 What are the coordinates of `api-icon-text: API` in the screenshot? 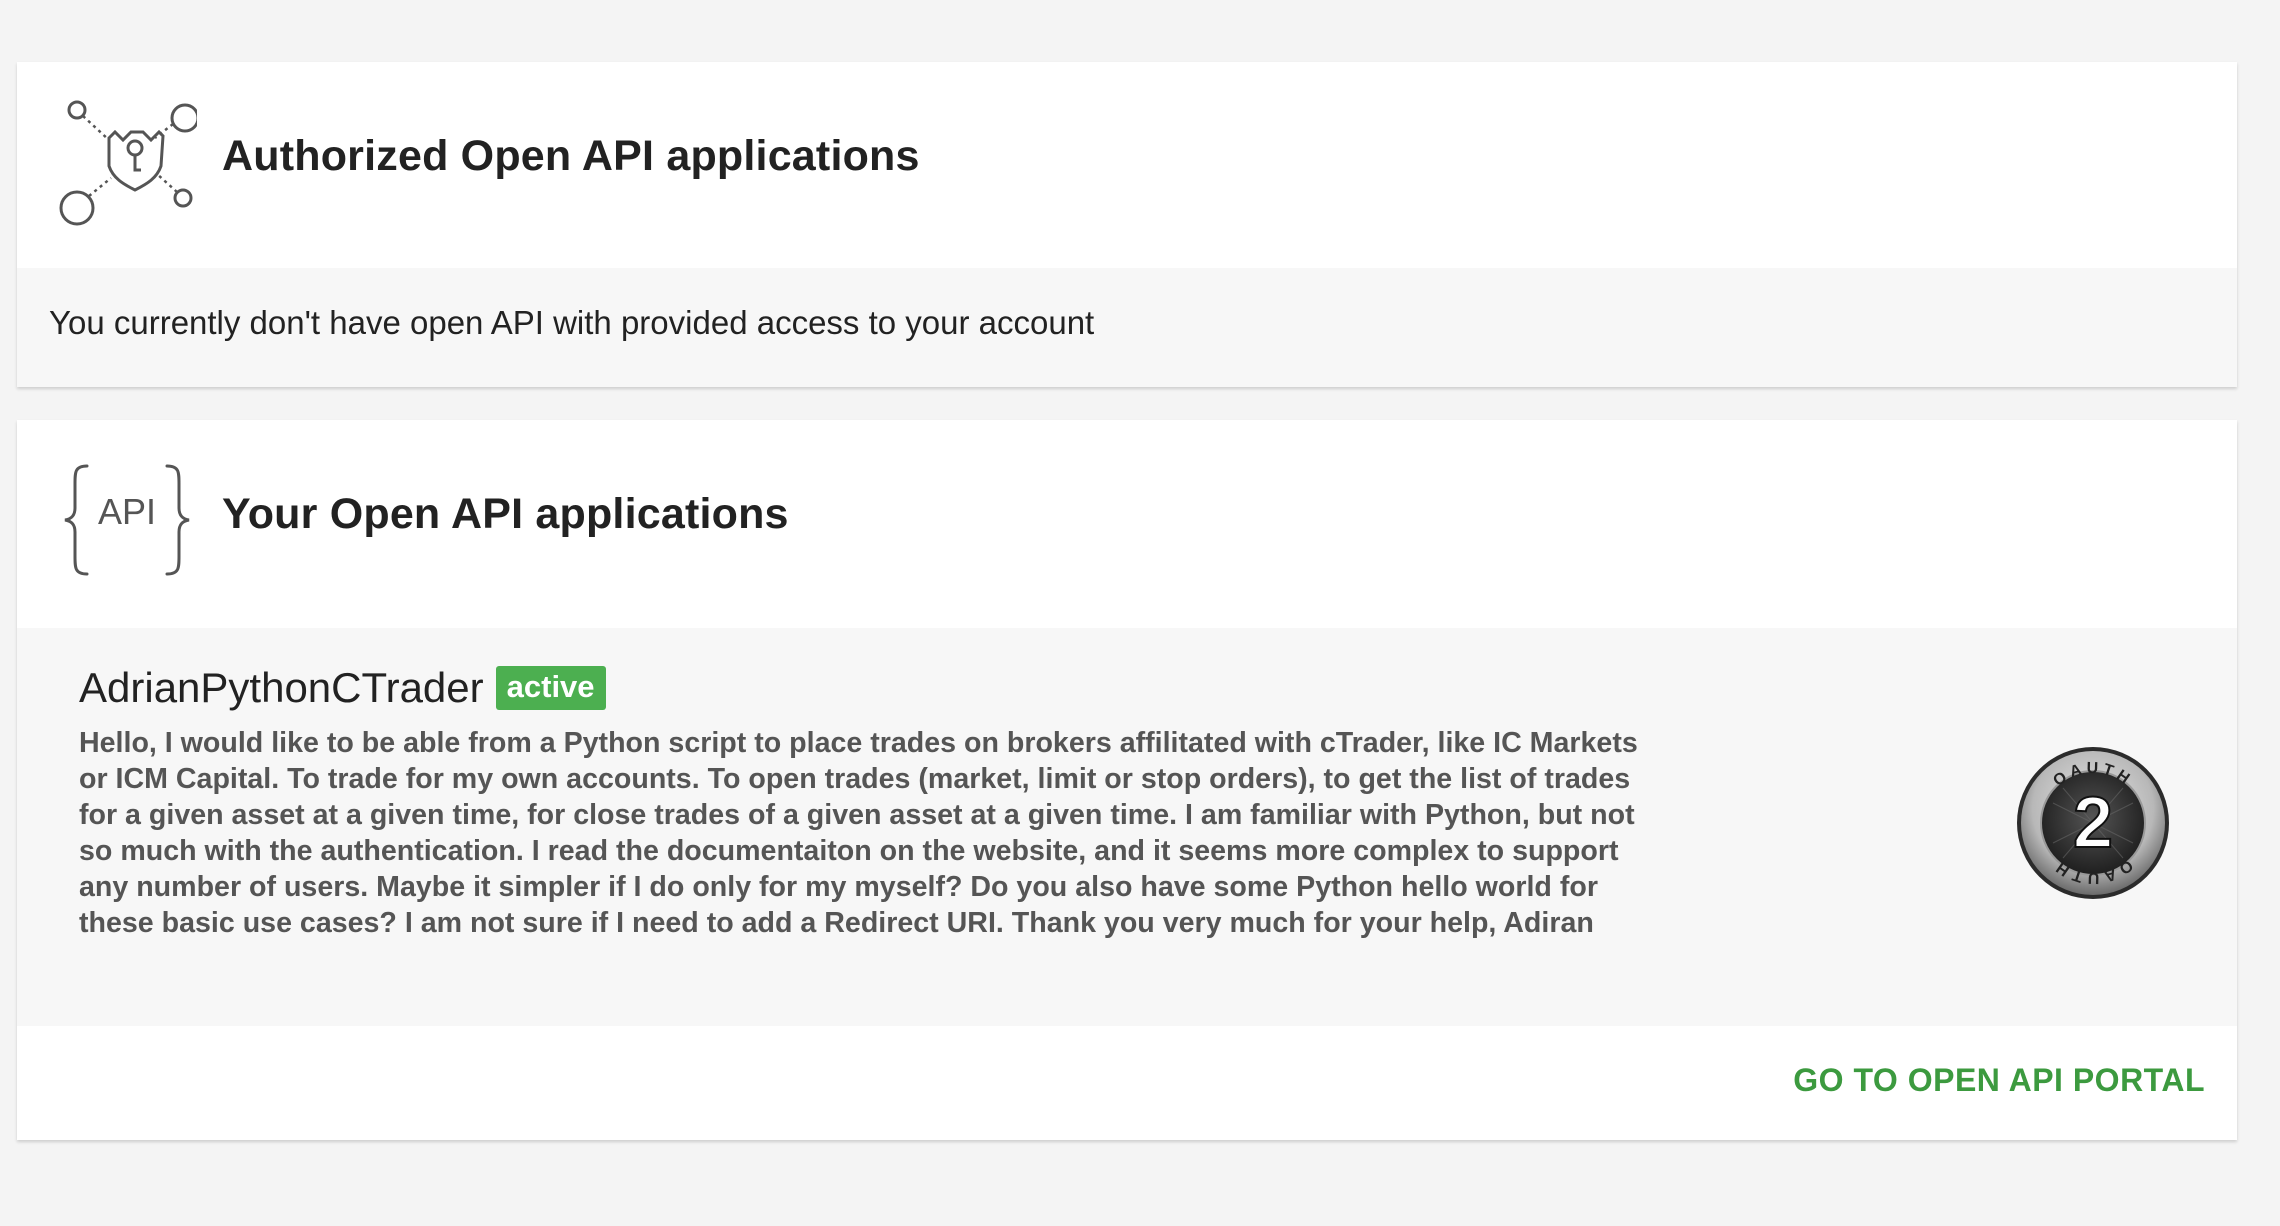 It's located at (127, 511).